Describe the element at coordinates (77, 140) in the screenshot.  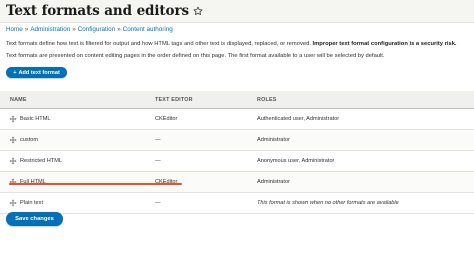
I see `format-name-cell: custom` at that location.